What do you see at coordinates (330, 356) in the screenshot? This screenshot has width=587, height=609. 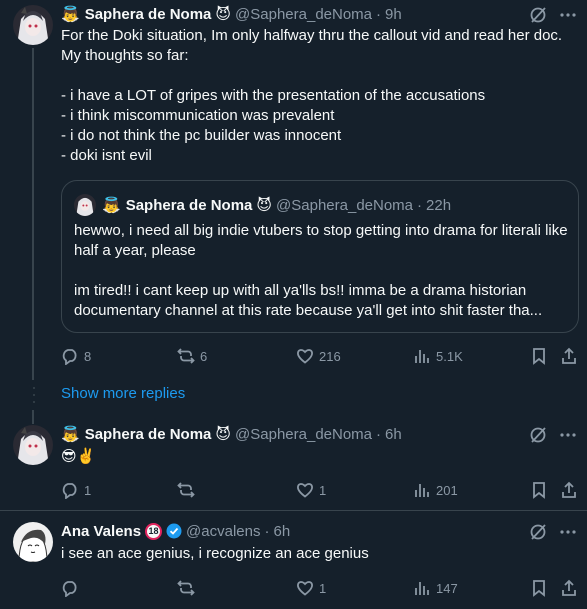 I see `like-count: 216` at bounding box center [330, 356].